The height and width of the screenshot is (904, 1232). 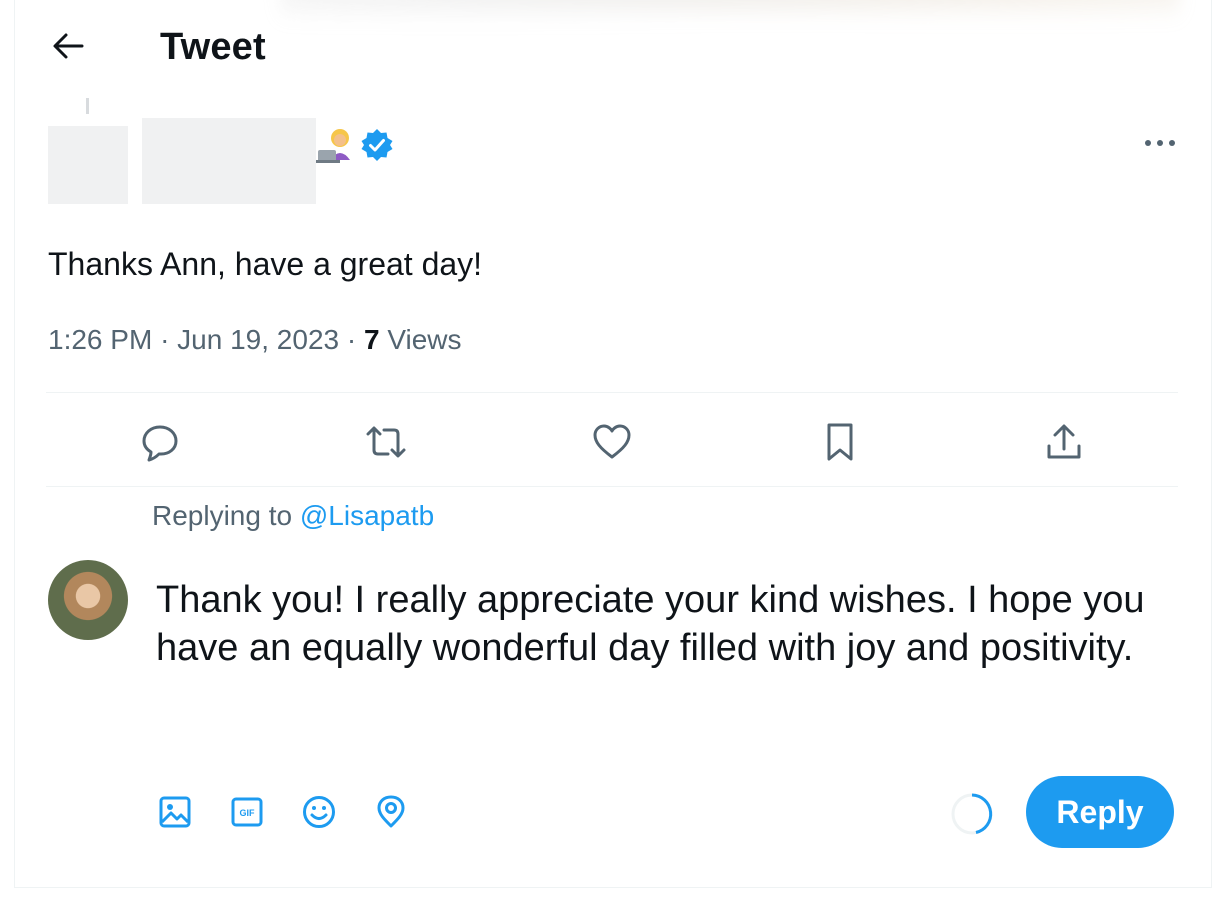 I want to click on tweet-text: Thanks Ann, have a great day!, so click(x=265, y=264).